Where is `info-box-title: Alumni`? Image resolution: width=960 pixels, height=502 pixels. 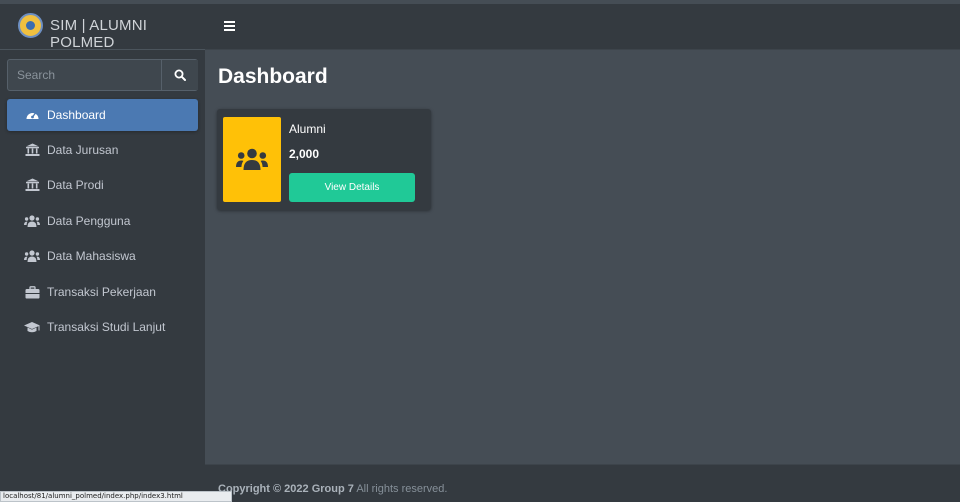 info-box-title: Alumni is located at coordinates (307, 129).